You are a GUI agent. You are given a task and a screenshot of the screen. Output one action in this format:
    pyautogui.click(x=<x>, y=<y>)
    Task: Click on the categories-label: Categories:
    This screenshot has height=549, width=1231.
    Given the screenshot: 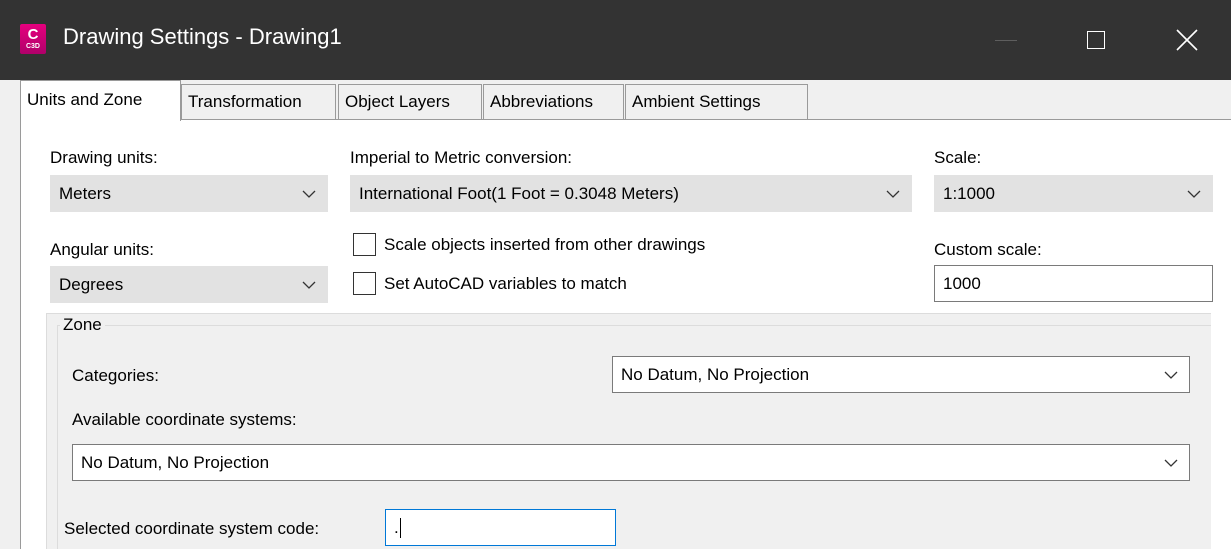 What is the action you would take?
    pyautogui.click(x=115, y=375)
    